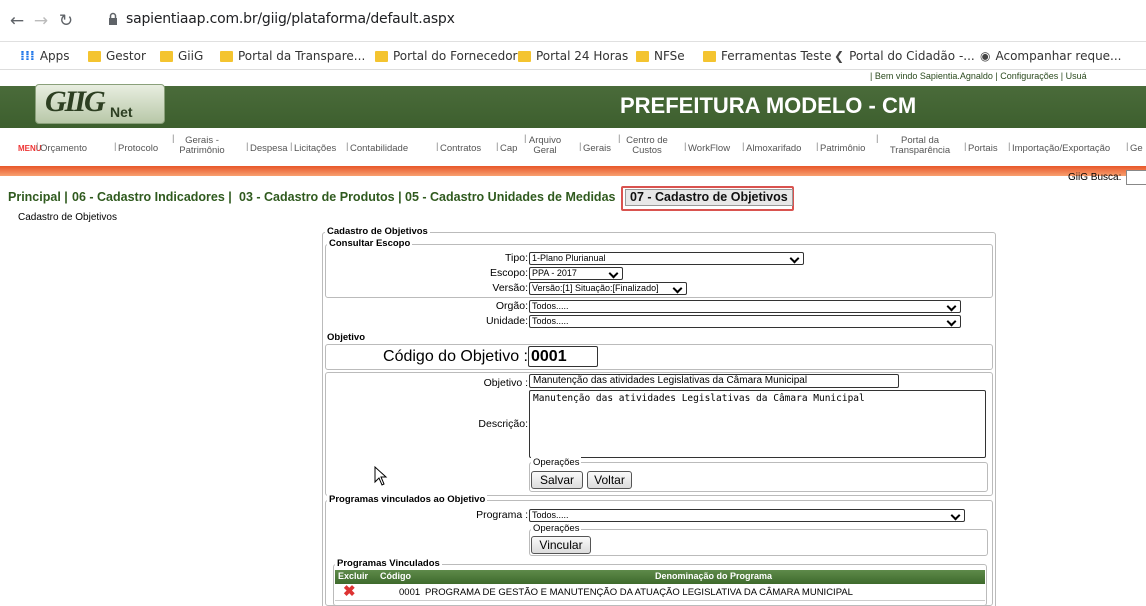 This screenshot has width=1146, height=606. I want to click on versao-select: Versão:[1] Situação:[Finalizado], so click(608, 288).